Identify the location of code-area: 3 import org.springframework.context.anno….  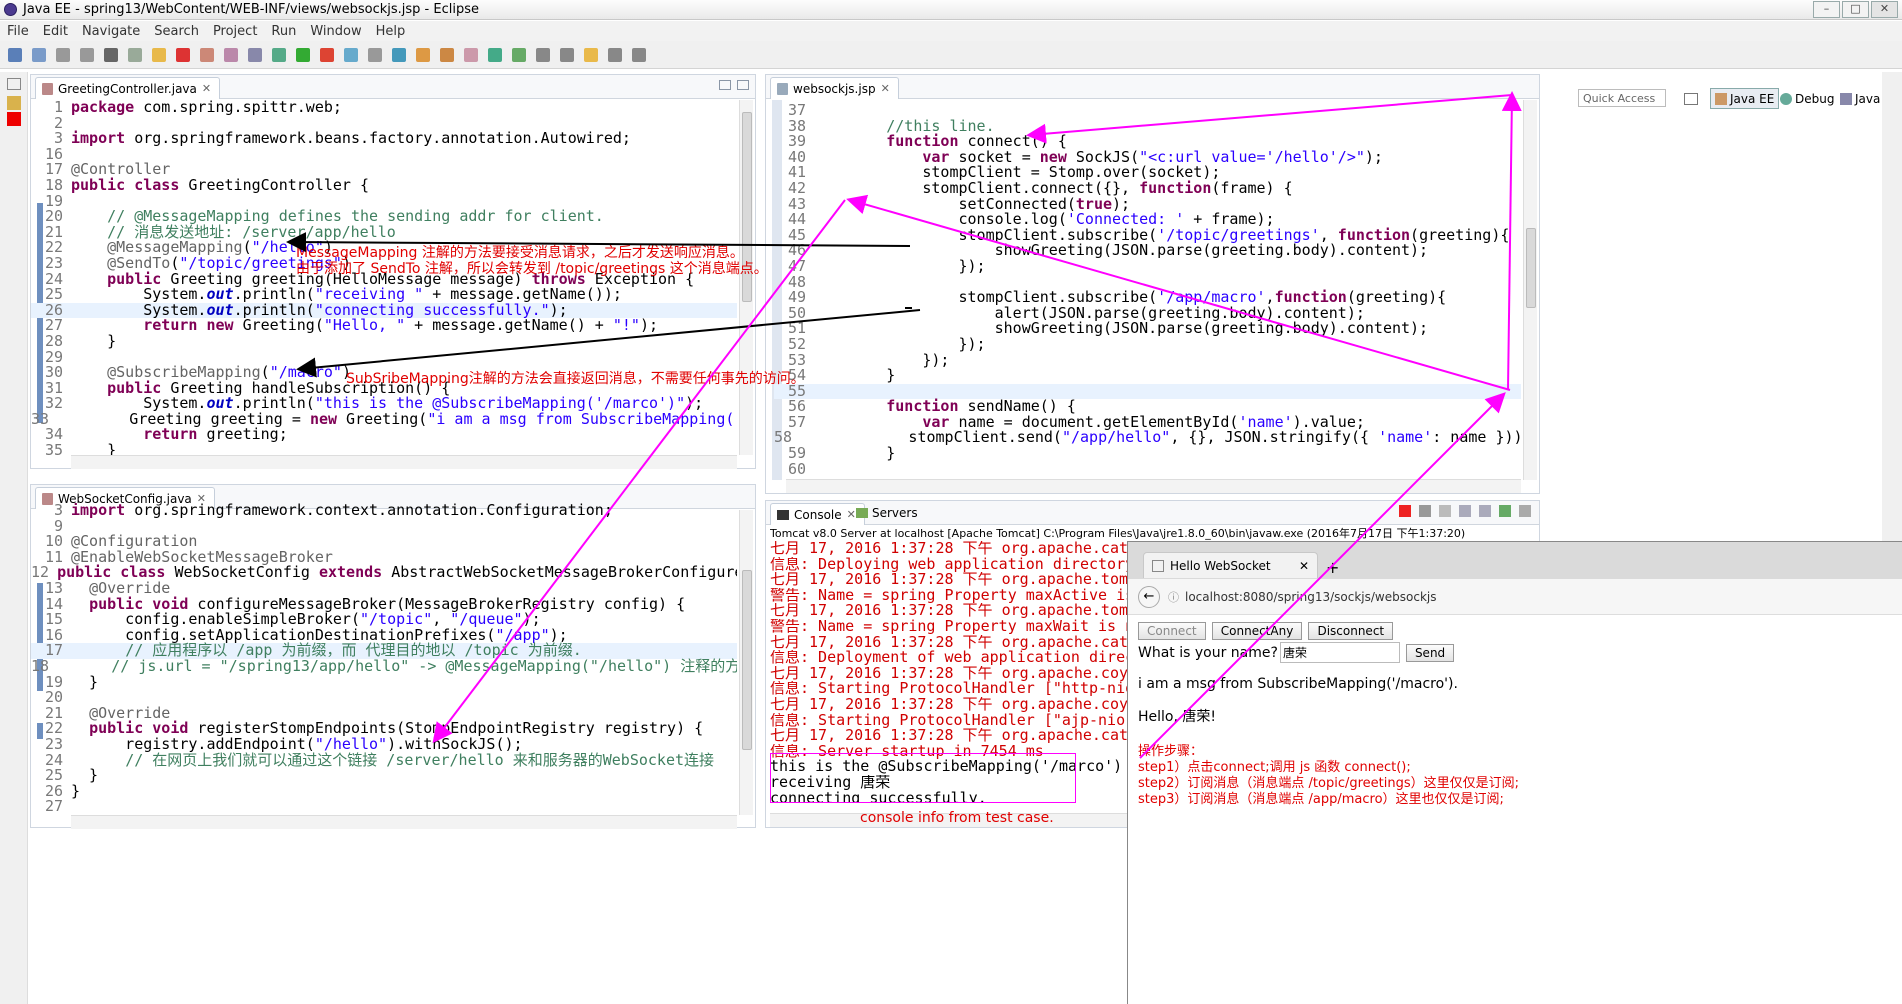
(384, 659).